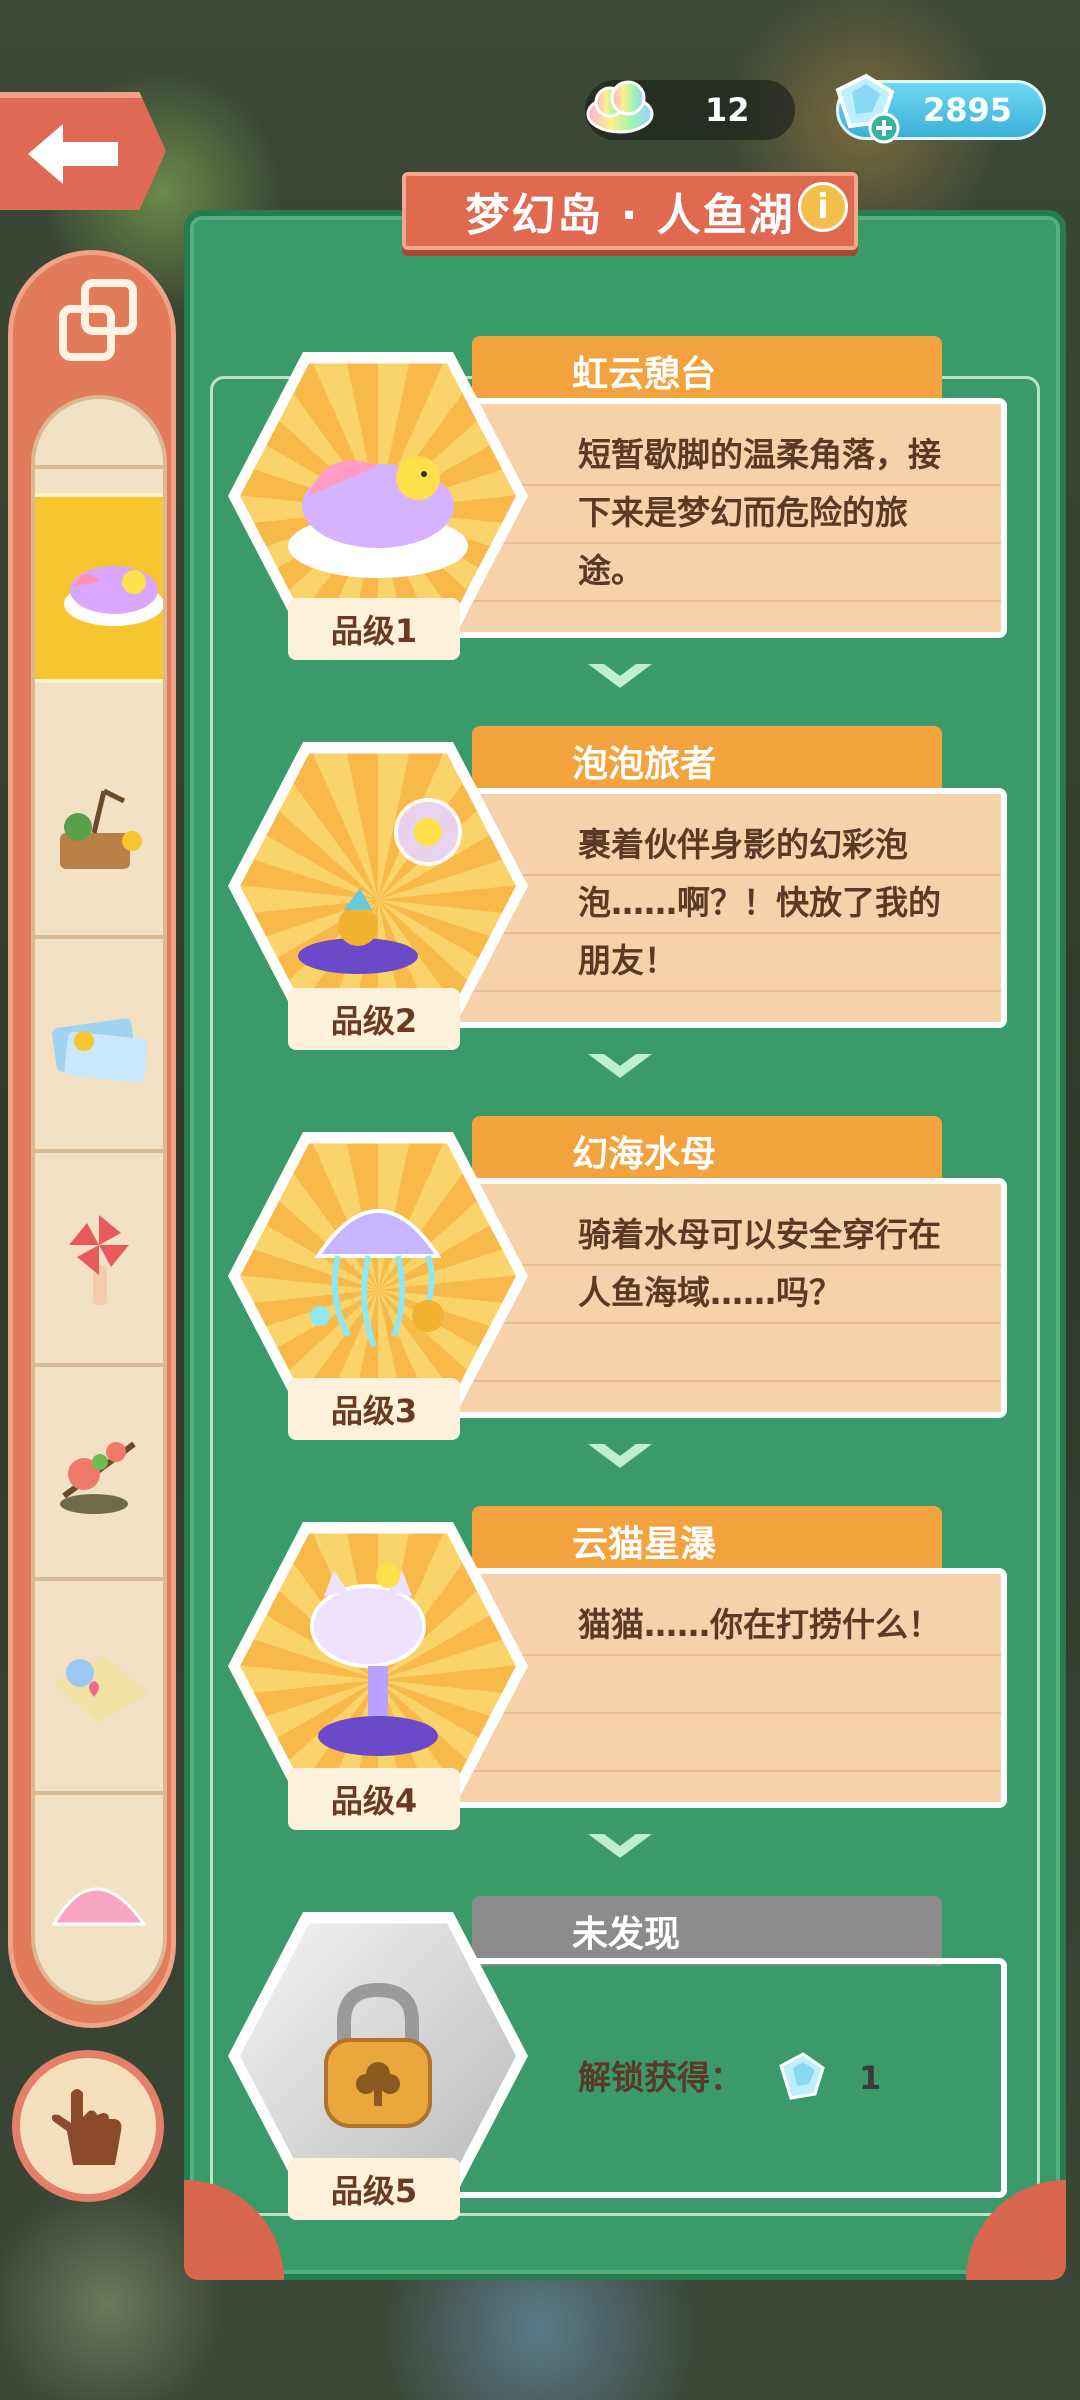 Image resolution: width=1080 pixels, height=2400 pixels. Describe the element at coordinates (374, 2189) in the screenshot. I see `entry-grade: 品级5` at that location.